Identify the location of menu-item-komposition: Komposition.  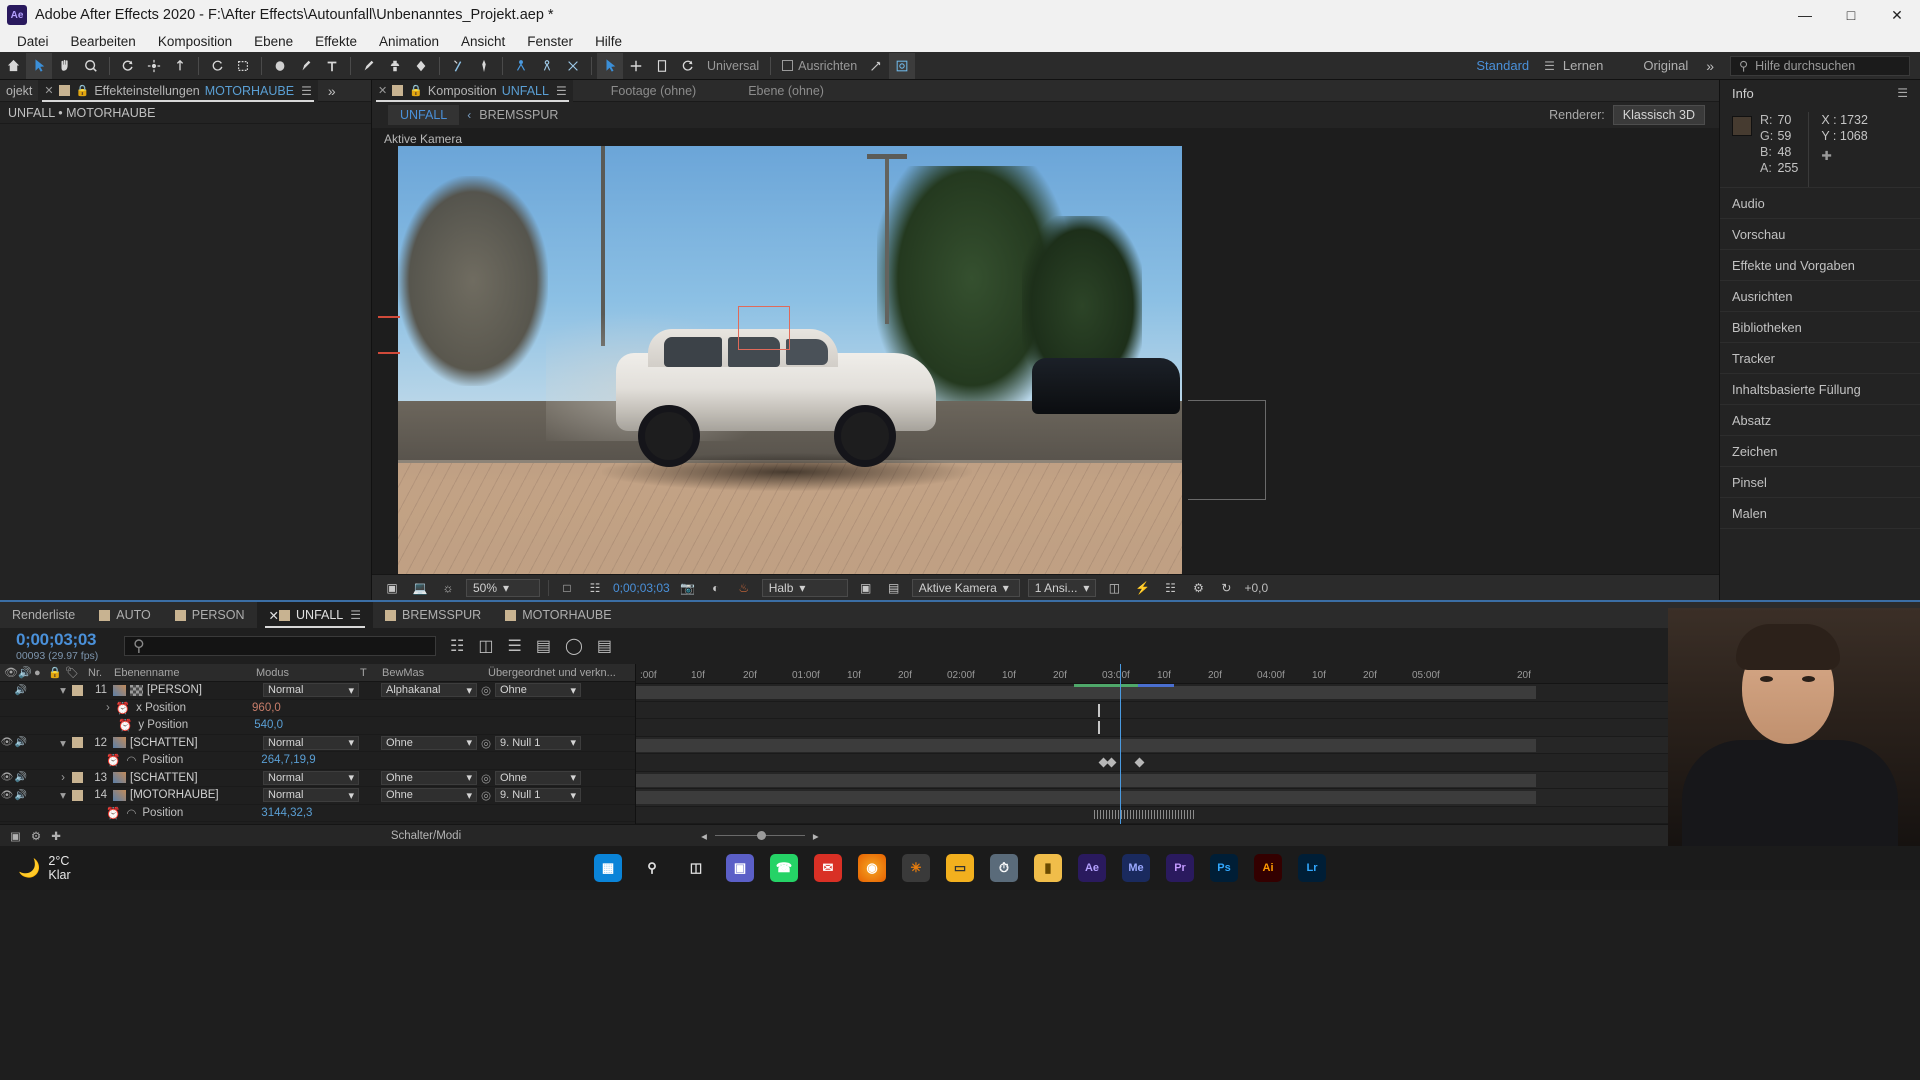
(195, 41).